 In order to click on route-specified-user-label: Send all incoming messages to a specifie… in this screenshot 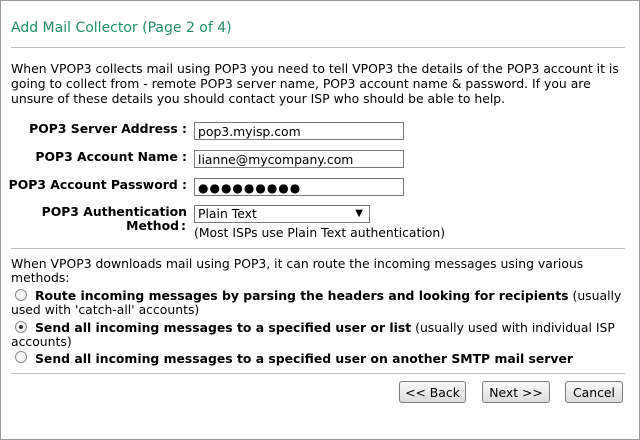, I will do `click(320, 335)`.